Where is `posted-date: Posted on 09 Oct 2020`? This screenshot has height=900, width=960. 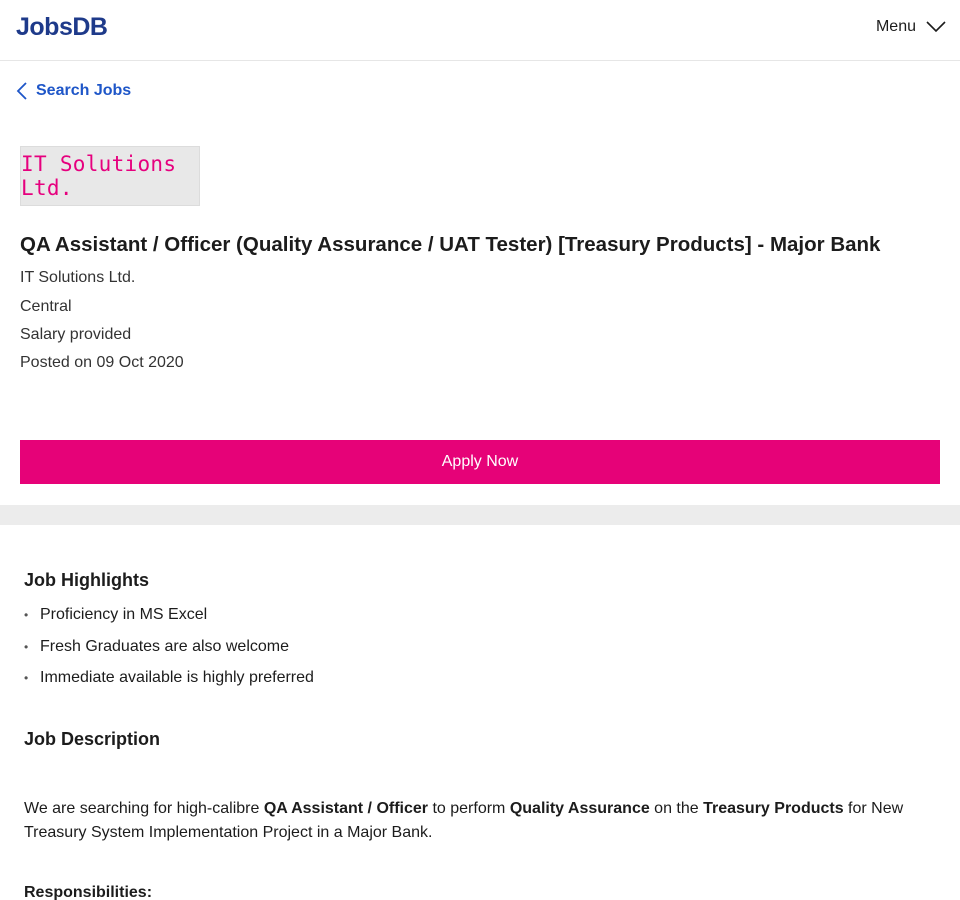 posted-date: Posted on 09 Oct 2020 is located at coordinates (102, 362).